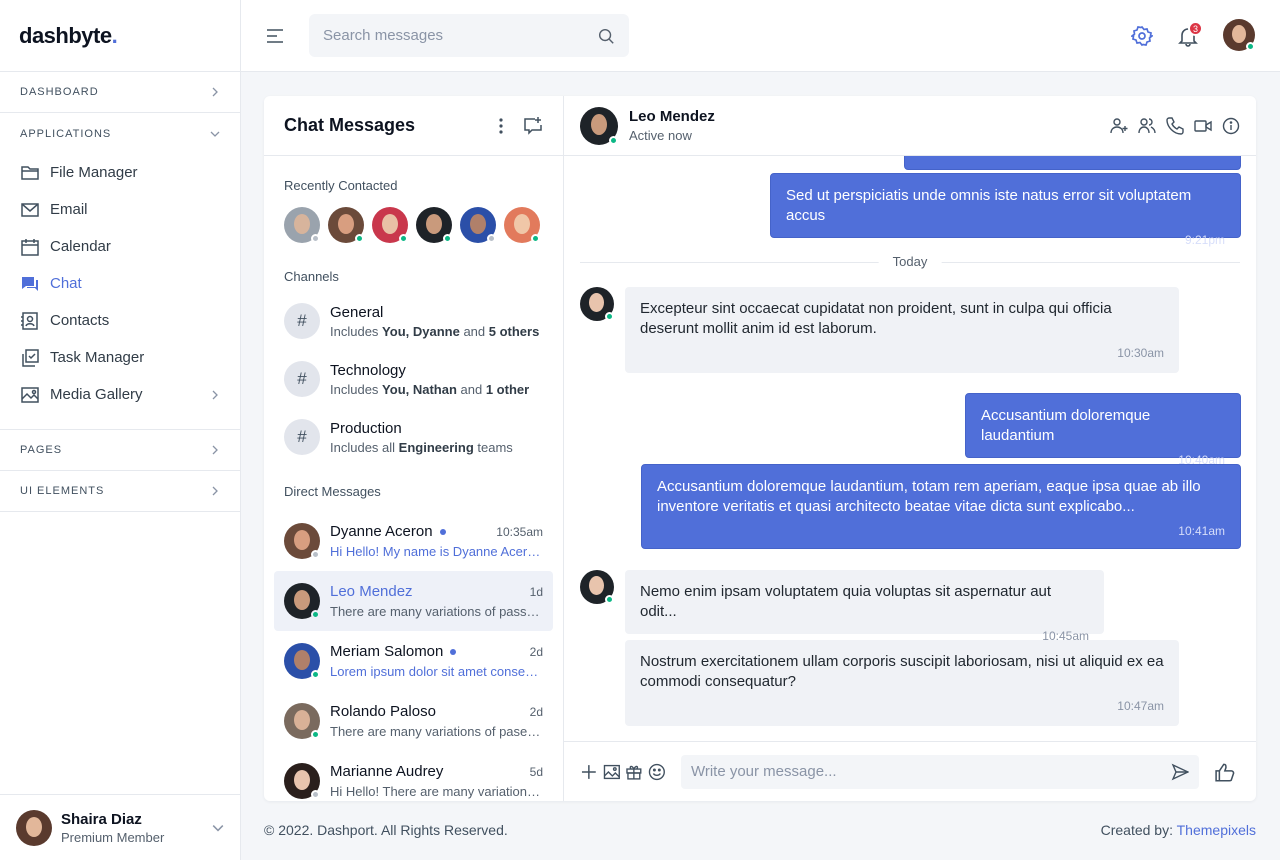 This screenshot has height=860, width=1280. Describe the element at coordinates (931, 771) in the screenshot. I see `message-input` at that location.